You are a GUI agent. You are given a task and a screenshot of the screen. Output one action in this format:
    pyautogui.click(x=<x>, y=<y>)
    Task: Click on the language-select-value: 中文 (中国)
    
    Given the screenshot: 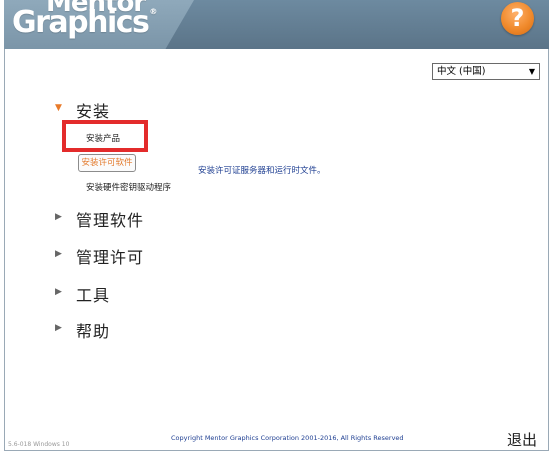 What is the action you would take?
    pyautogui.click(x=461, y=71)
    